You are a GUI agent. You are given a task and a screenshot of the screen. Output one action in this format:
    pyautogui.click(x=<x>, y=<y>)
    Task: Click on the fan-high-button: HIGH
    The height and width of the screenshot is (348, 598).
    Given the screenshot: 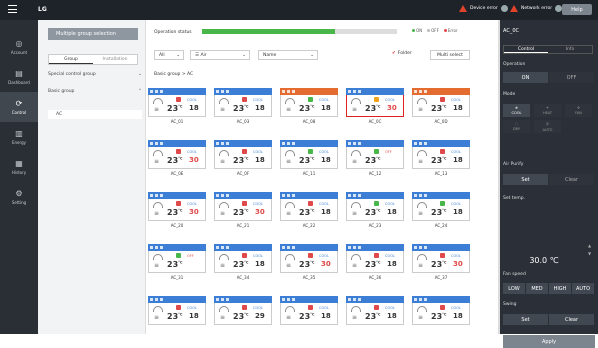 What is the action you would take?
    pyautogui.click(x=560, y=288)
    